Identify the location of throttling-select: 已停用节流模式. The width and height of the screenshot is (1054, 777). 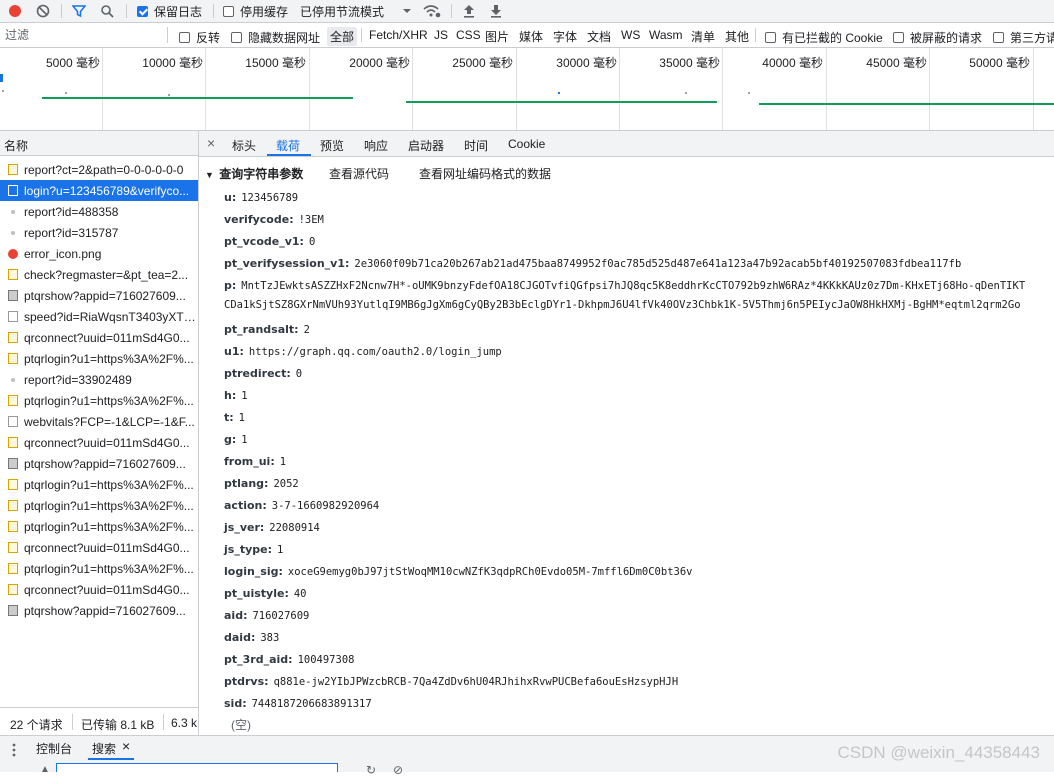
(356, 11).